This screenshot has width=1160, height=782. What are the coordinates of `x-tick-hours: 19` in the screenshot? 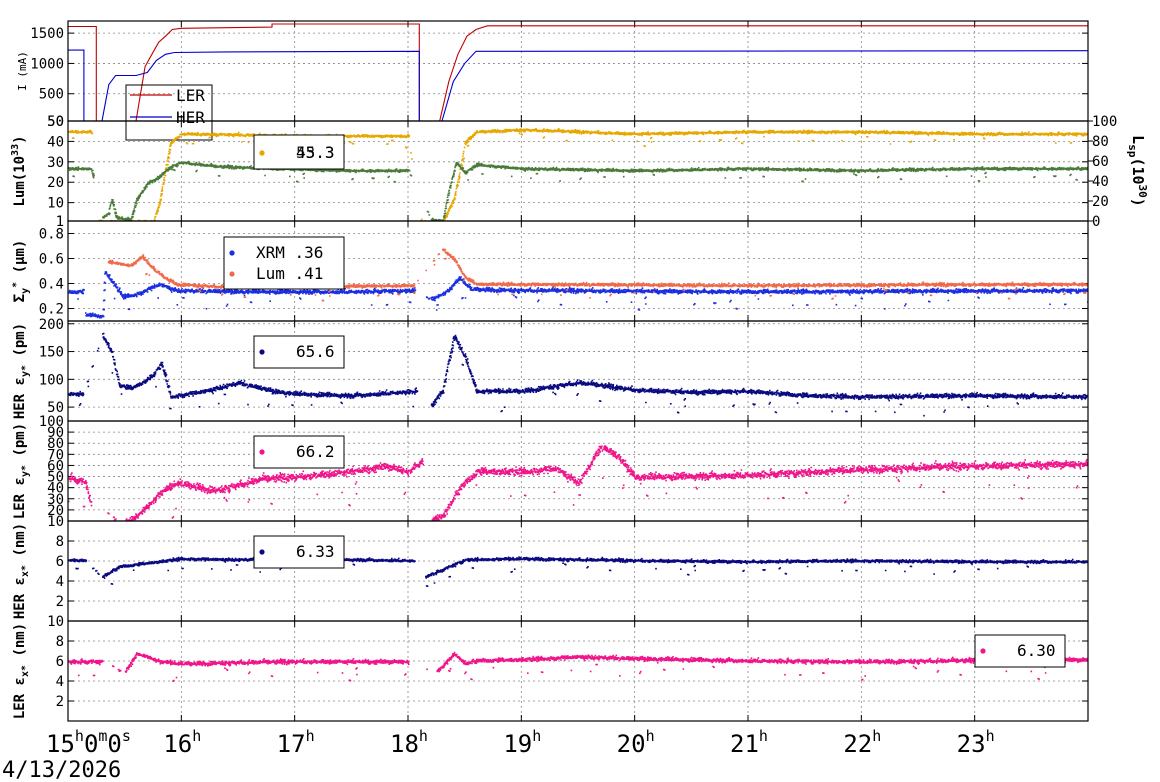 It's located at (517, 744).